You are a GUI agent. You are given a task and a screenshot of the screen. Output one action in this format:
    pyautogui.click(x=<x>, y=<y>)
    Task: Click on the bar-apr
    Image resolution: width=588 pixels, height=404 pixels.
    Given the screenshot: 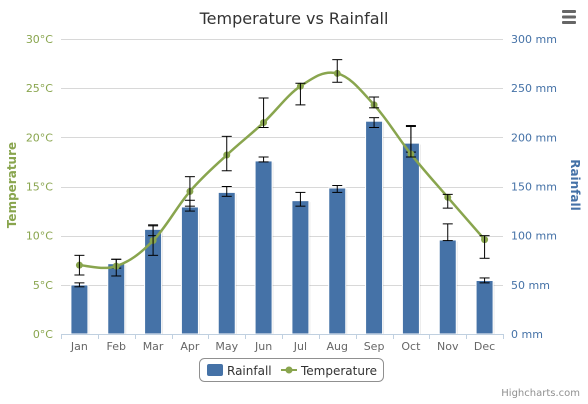 What is the action you would take?
    pyautogui.click(x=189, y=270)
    